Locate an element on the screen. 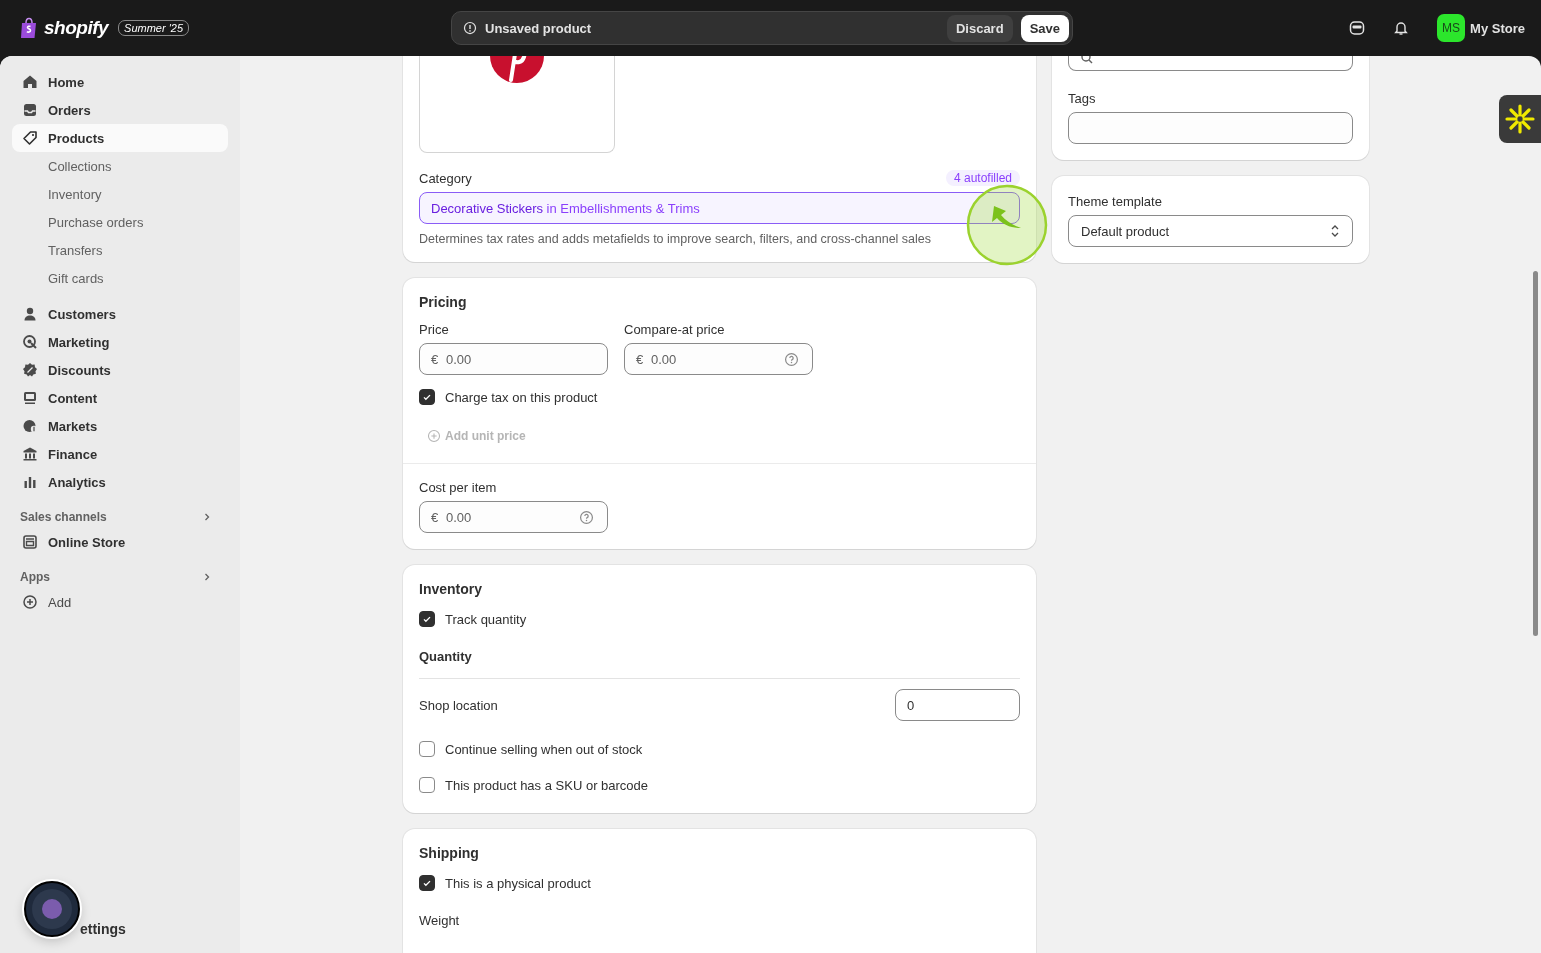 Image resolution: width=1541 pixels, height=953 pixels. nav-item: Discounts is located at coordinates (120, 370).